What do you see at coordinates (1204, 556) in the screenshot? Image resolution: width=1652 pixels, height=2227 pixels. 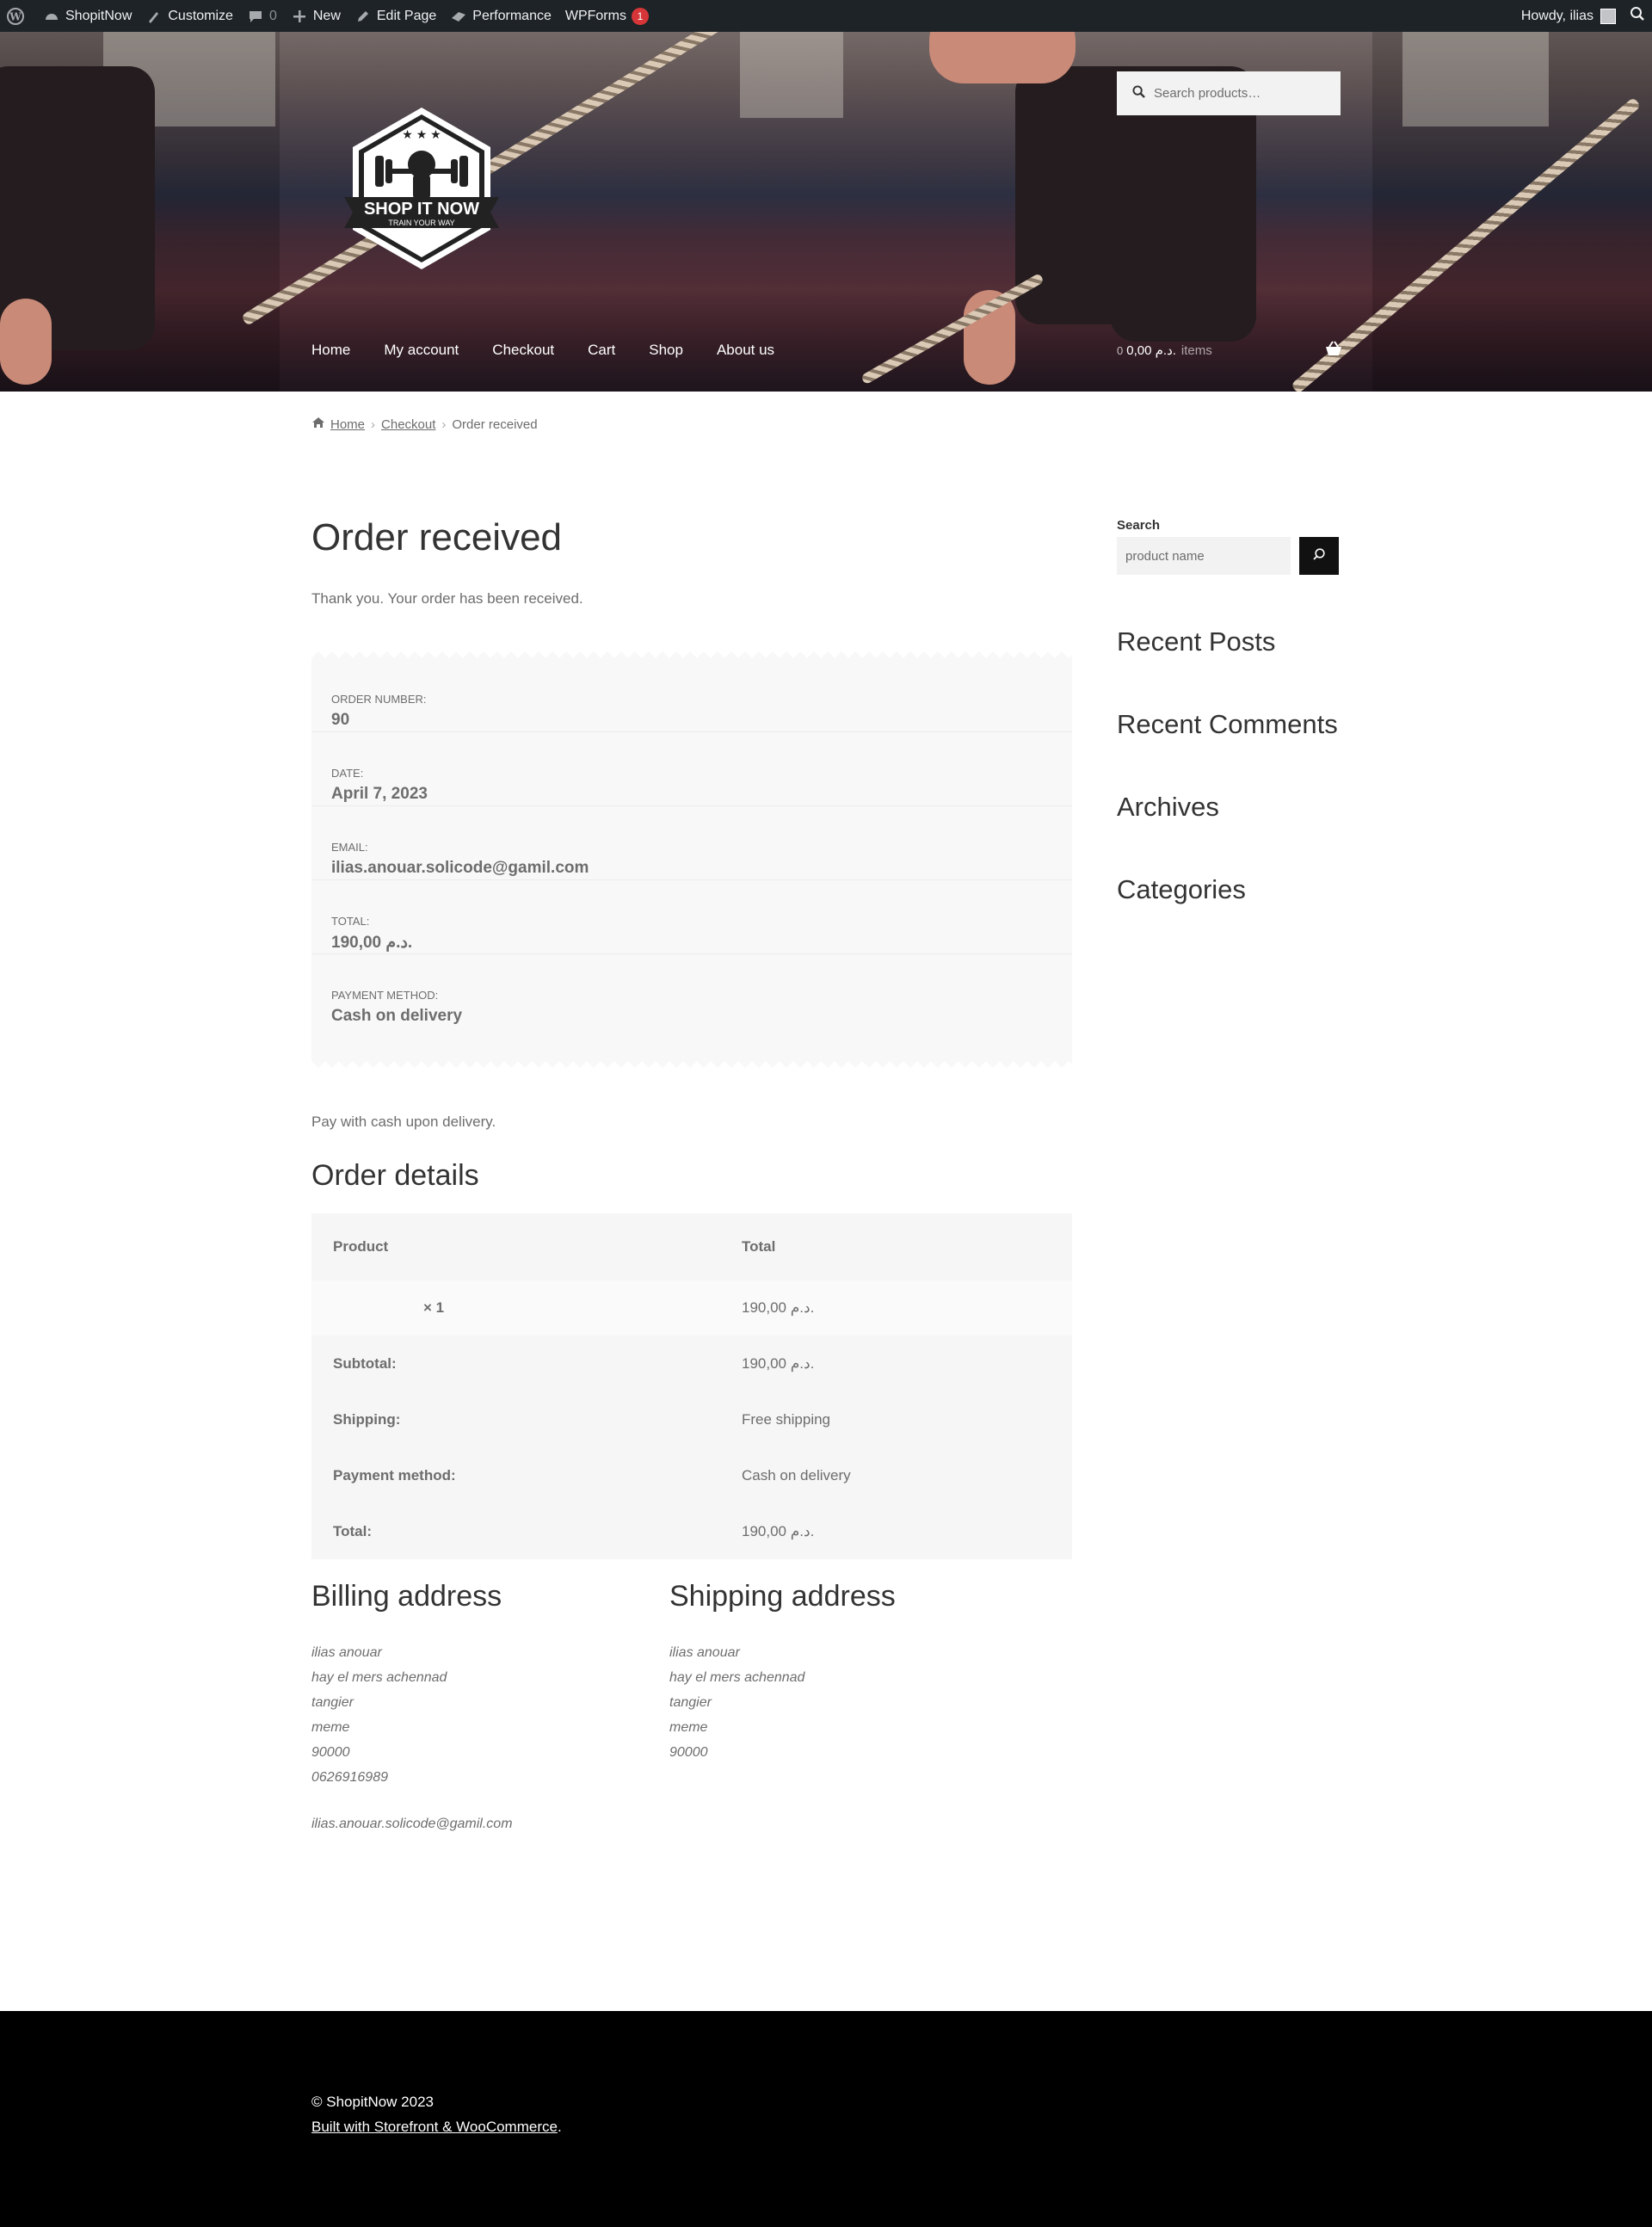 I see `sidebar-search-input` at bounding box center [1204, 556].